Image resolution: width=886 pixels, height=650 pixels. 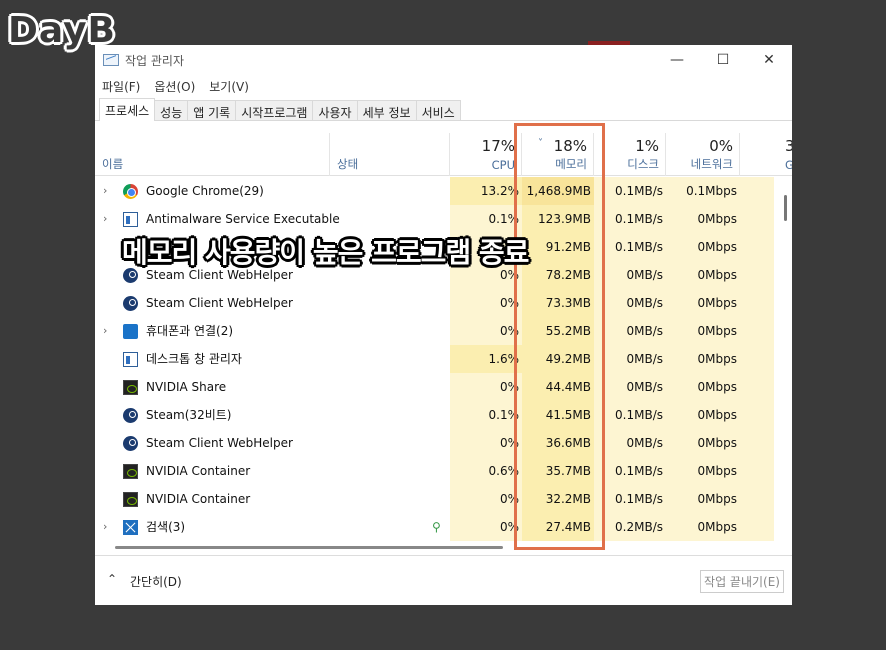 I want to click on process-name: NVIDIA Share, so click(x=186, y=387).